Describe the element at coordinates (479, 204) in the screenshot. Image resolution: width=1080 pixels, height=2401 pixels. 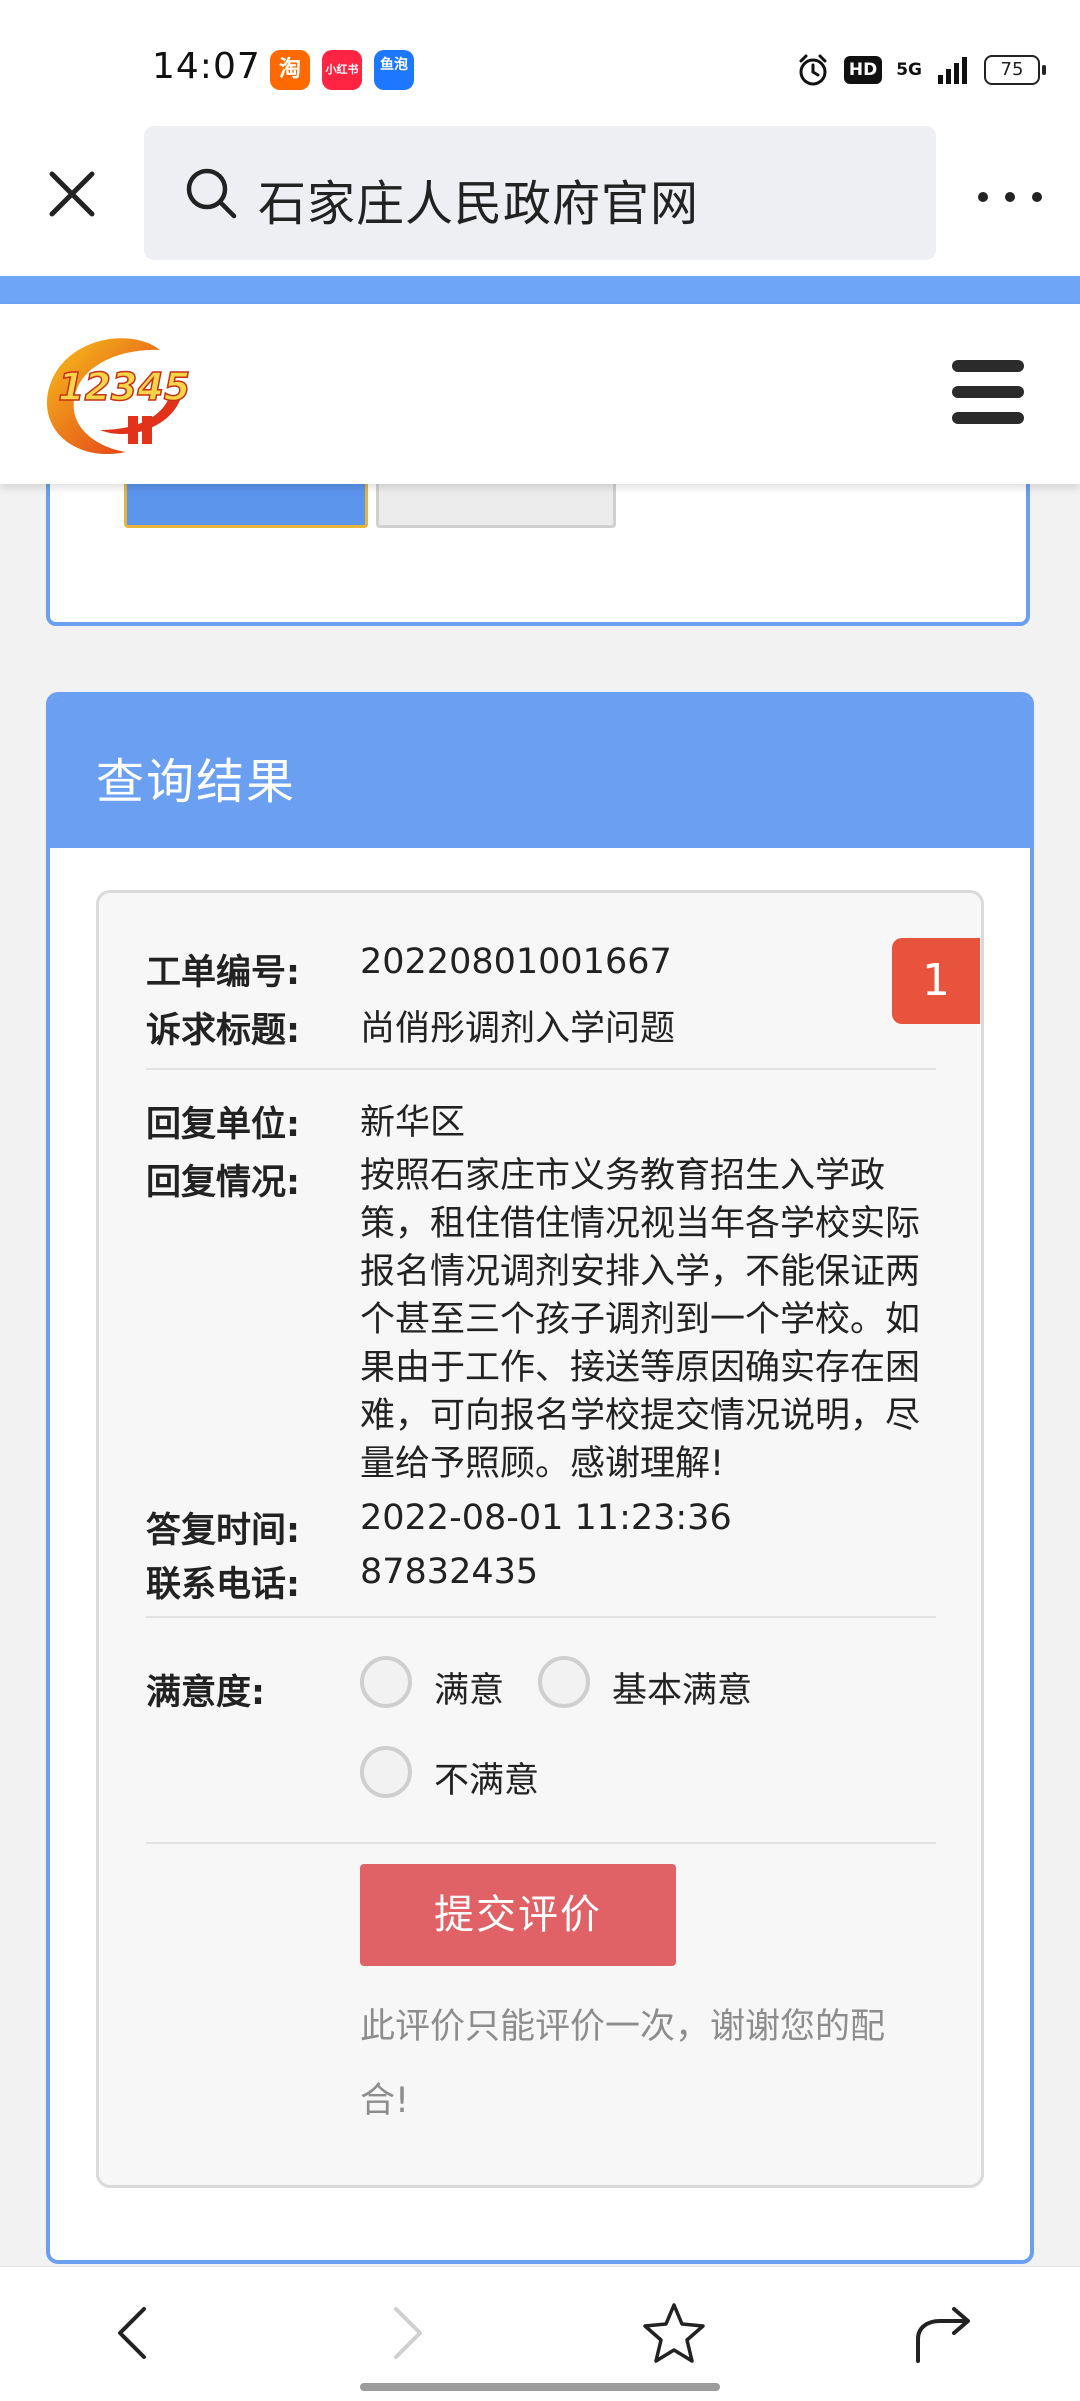
I see `search-query-text: 石家庄人民政府官网` at that location.